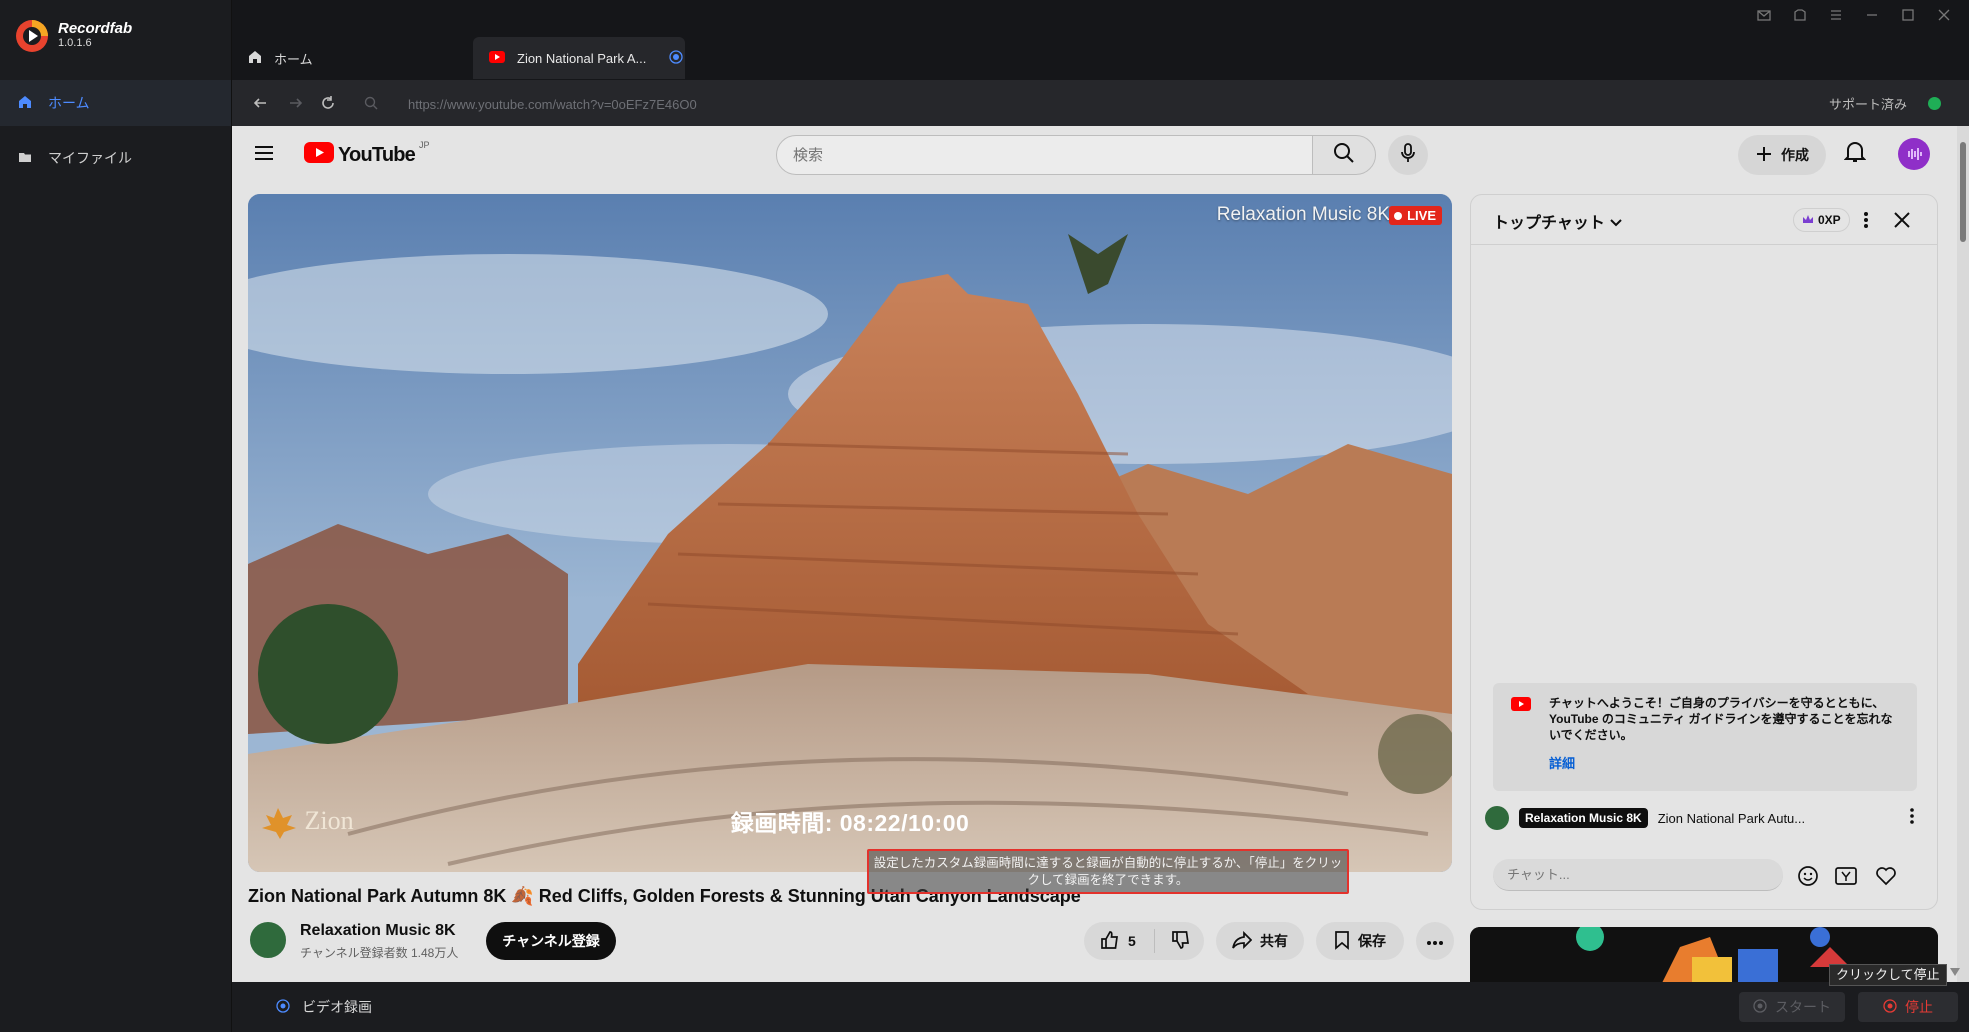 This screenshot has height=1032, width=1969. What do you see at coordinates (424, 145) in the screenshot?
I see `region-code: JP` at bounding box center [424, 145].